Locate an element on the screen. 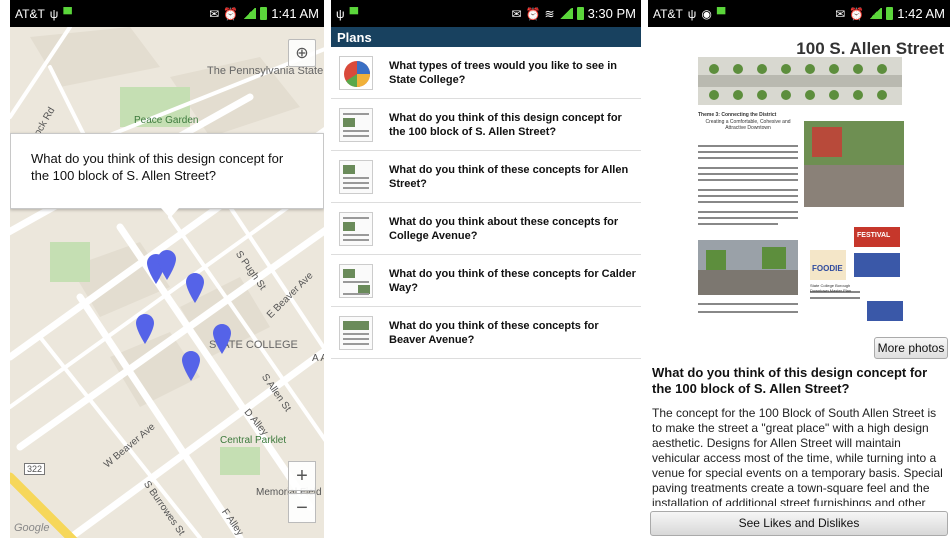  gps-icon: ◉ is located at coordinates (706, 13).